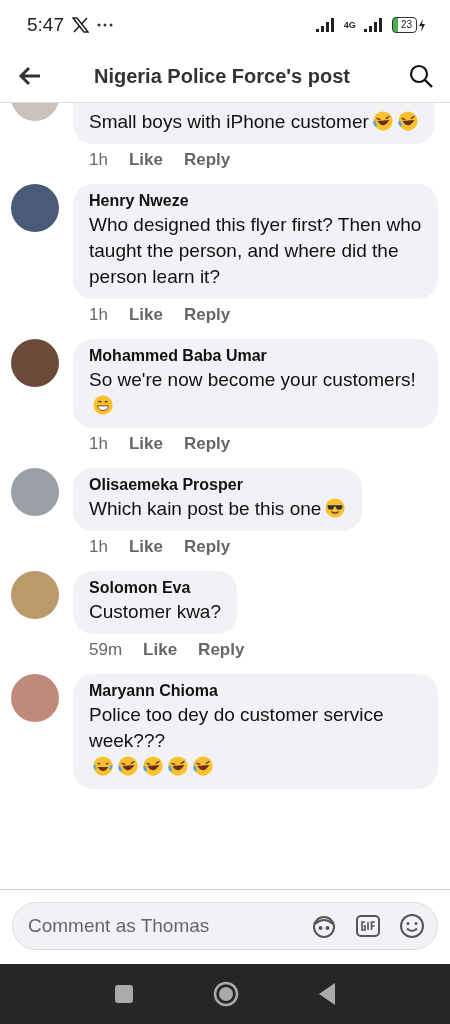 This screenshot has height=1024, width=450. What do you see at coordinates (368, 926) in the screenshot?
I see `gif-icon` at bounding box center [368, 926].